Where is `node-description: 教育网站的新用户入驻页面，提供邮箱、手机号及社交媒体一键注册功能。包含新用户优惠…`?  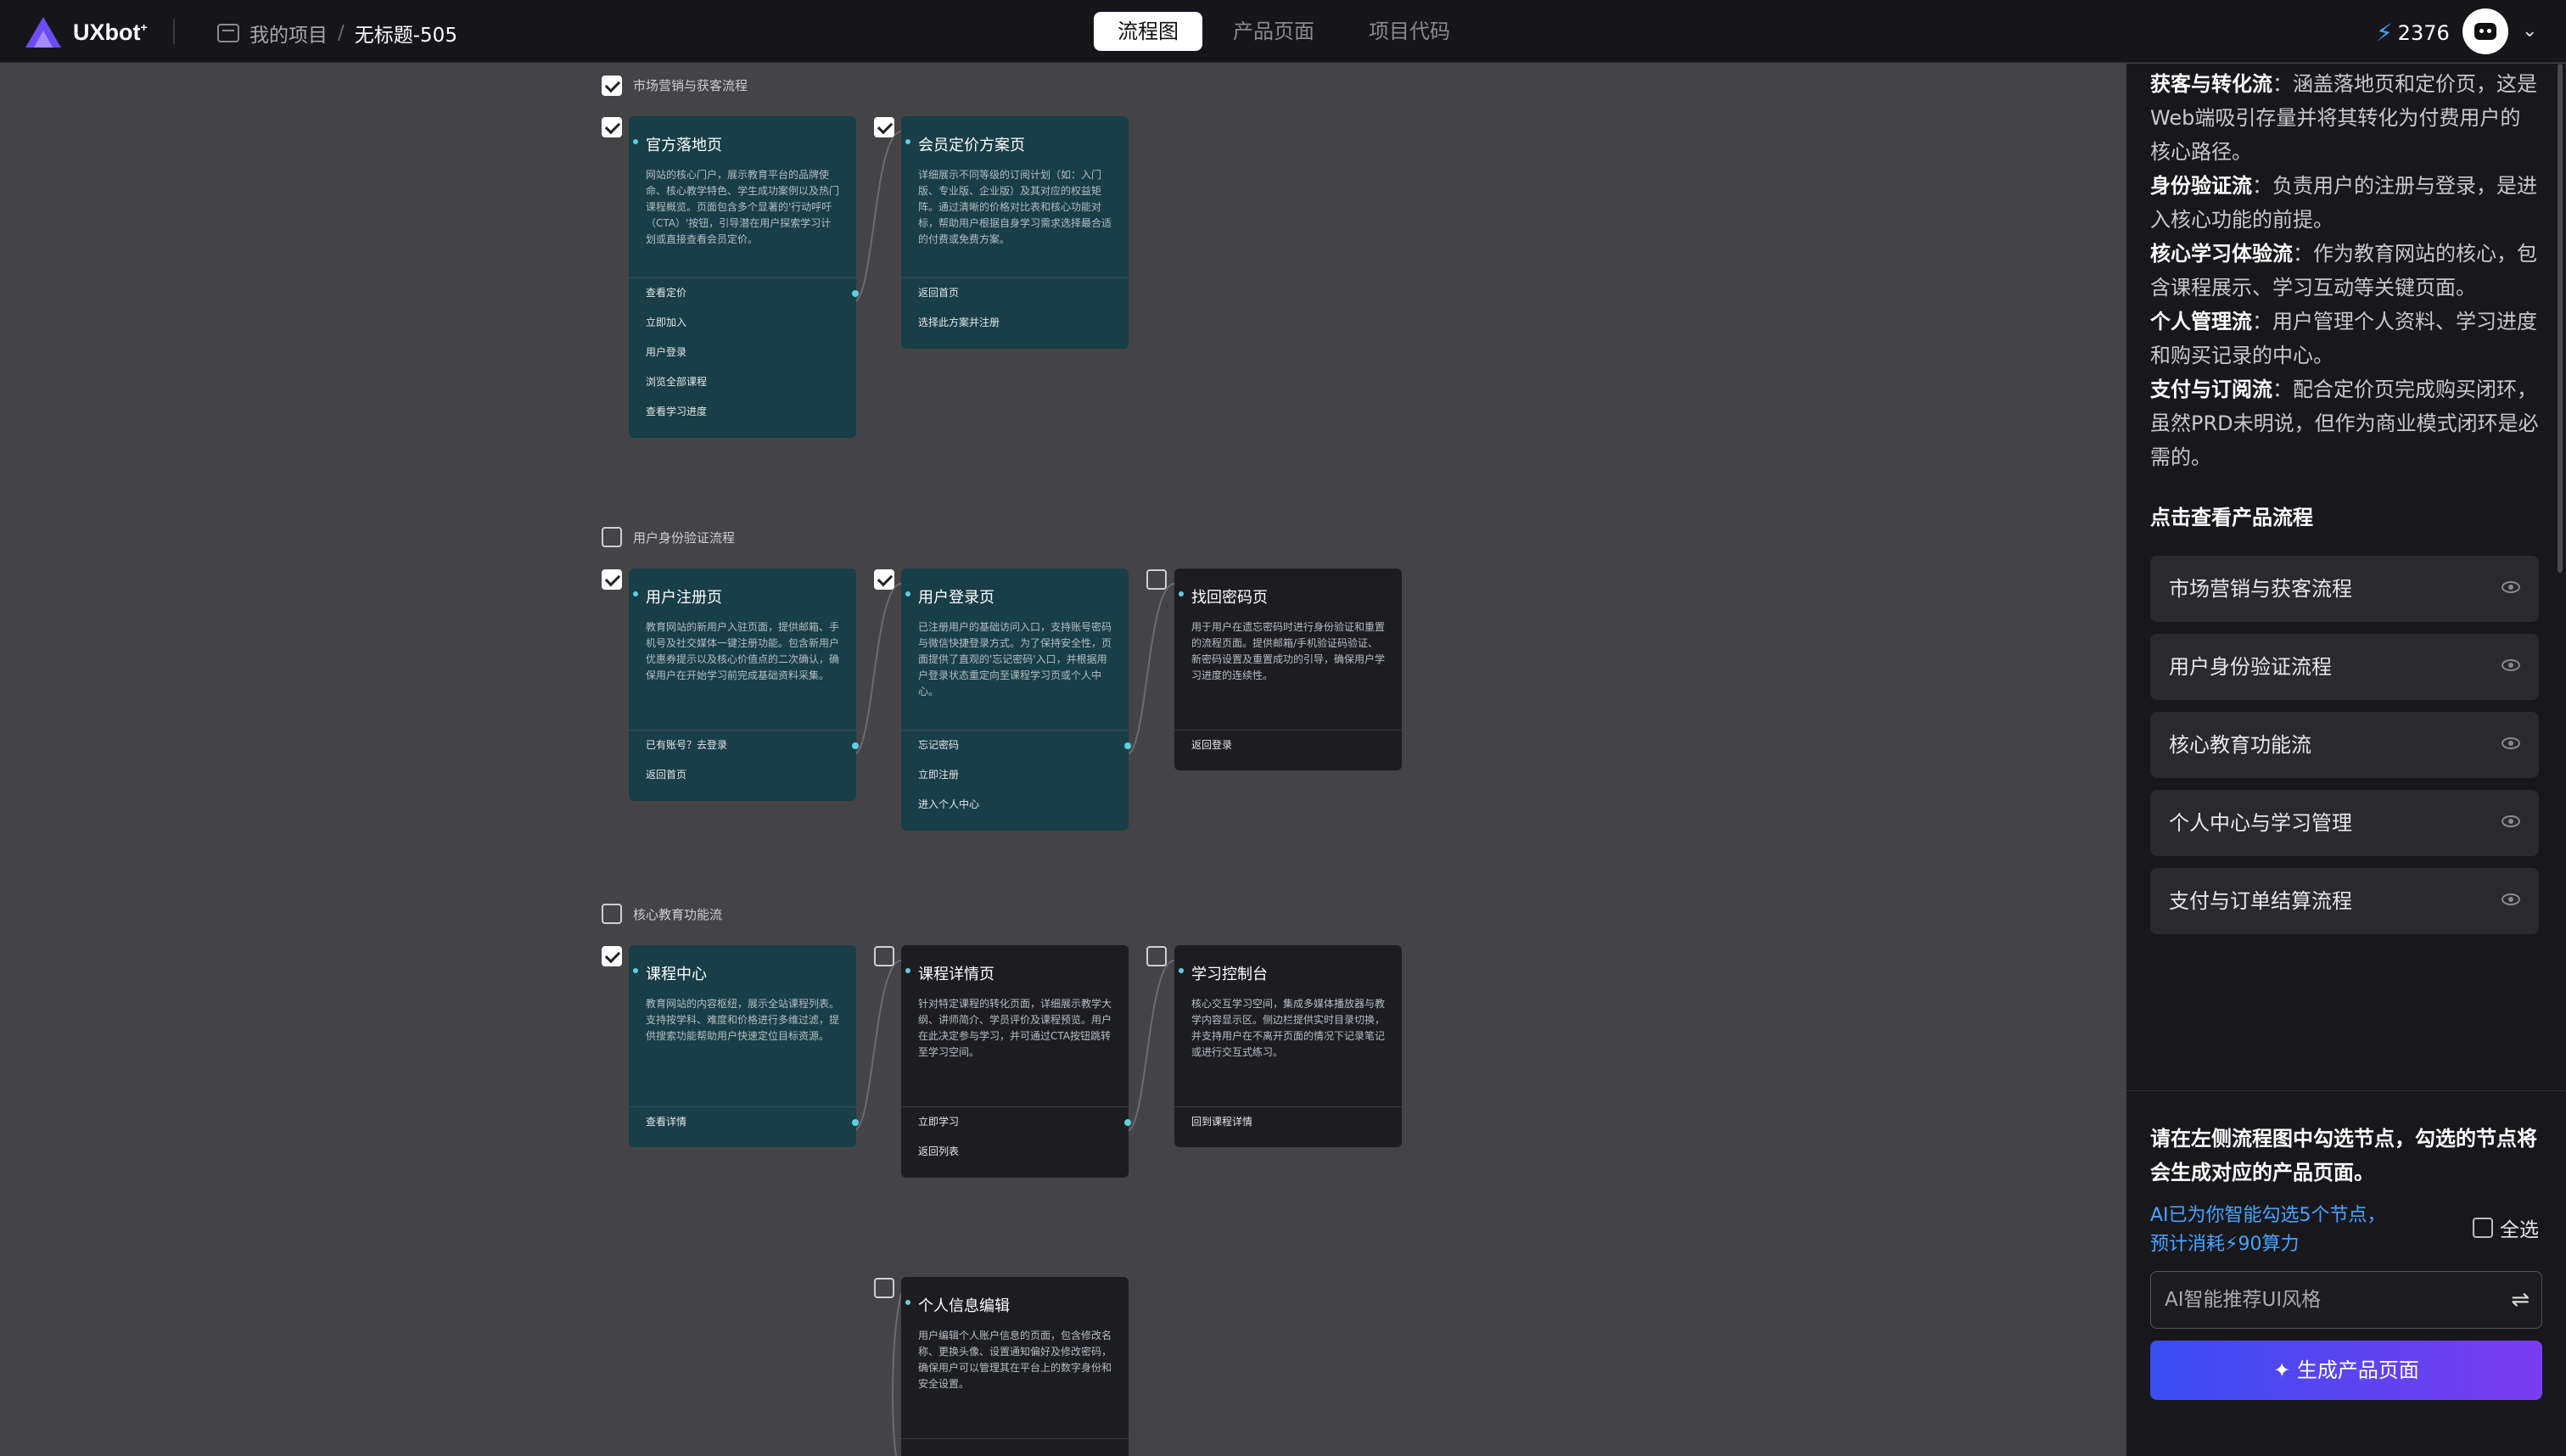
node-description: 教育网站的新用户入驻页面，提供邮箱、手机号及社交媒体一键注册功能。包含新用户优惠… is located at coordinates (743, 651).